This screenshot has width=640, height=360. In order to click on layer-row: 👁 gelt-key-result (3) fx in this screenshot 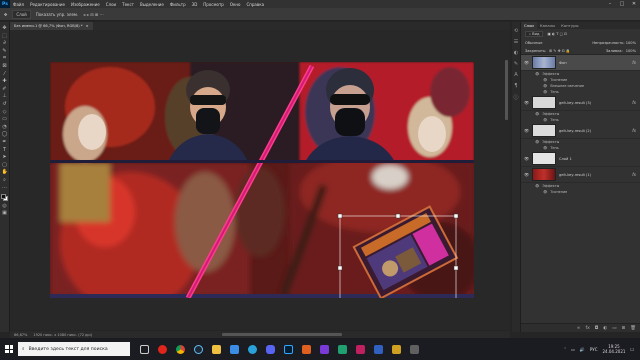, I will do `click(580, 103)`.